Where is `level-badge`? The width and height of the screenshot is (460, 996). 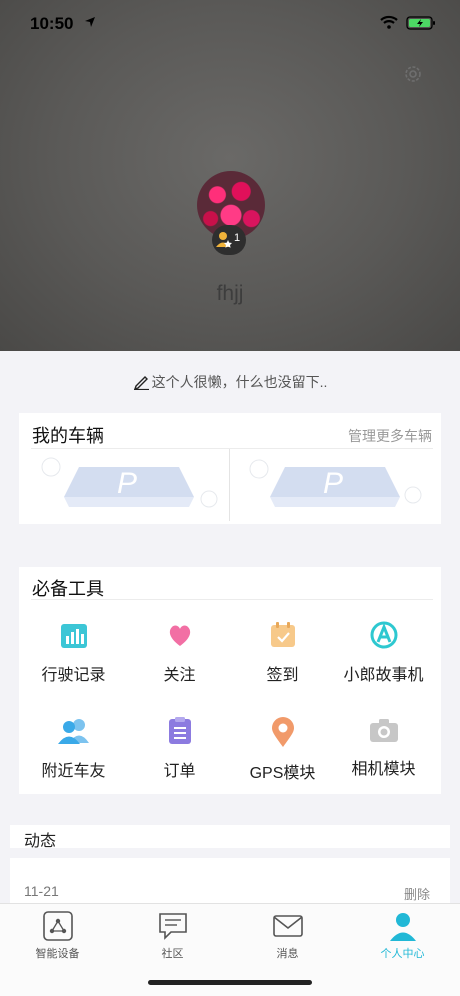 level-badge is located at coordinates (229, 240).